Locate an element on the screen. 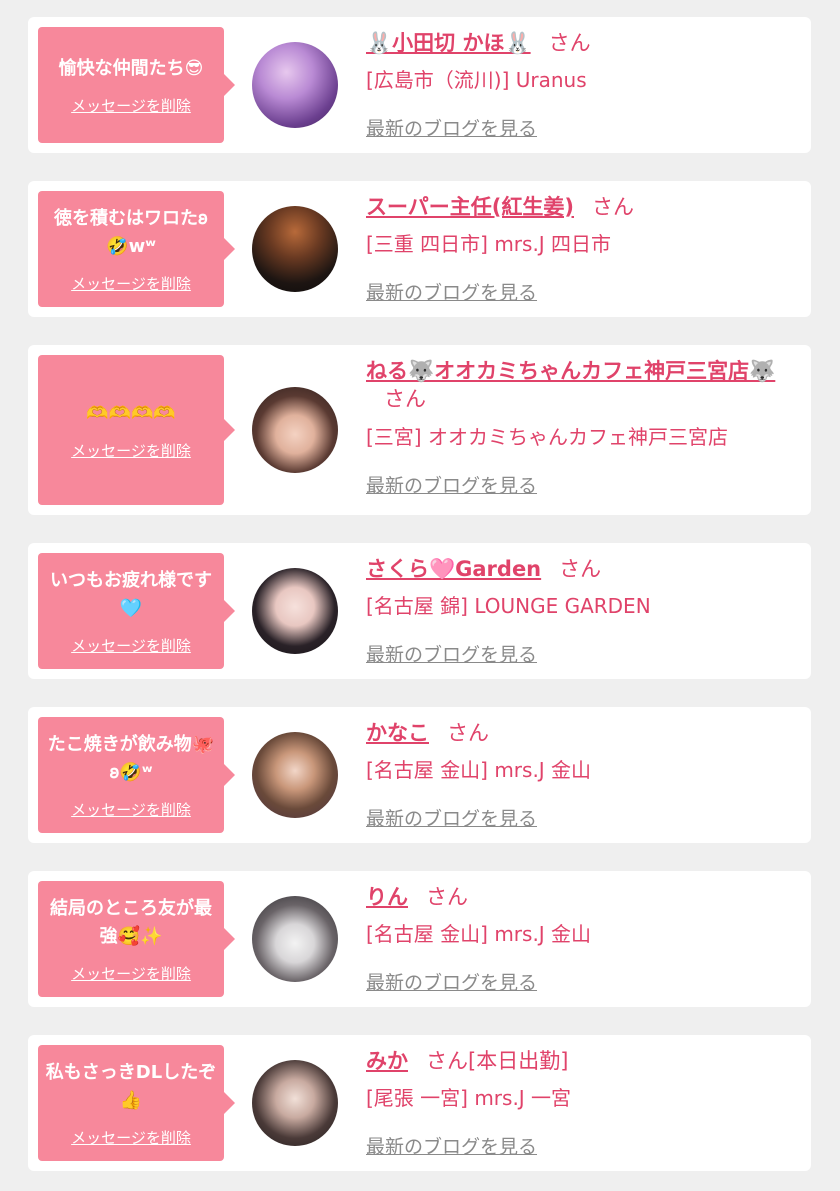  message-bubble: いつもお疲れ様です🩵 メッセージを削除 is located at coordinates (136, 611).